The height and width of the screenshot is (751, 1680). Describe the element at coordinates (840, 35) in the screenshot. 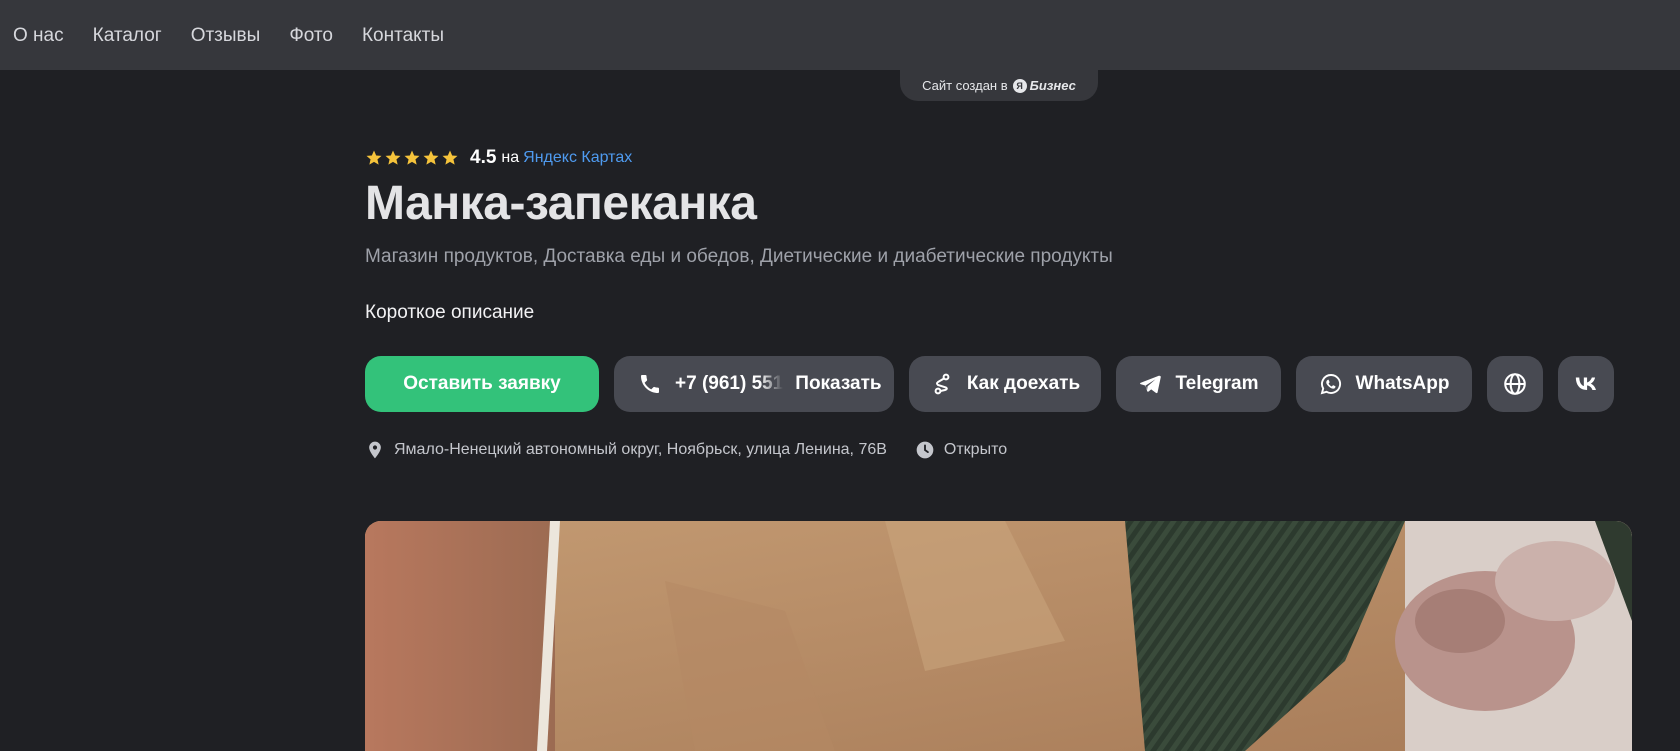

I see `top-nav: О нас Каталог Отзывы Фото Контакты` at that location.